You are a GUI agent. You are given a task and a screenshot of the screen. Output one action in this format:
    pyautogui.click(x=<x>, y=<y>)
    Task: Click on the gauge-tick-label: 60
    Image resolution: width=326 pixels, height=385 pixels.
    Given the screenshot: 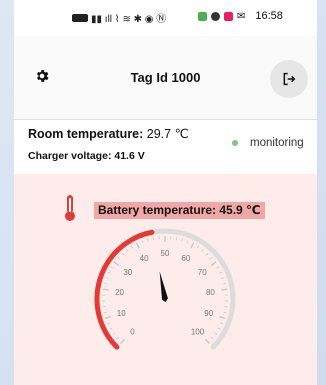 What is the action you would take?
    pyautogui.click(x=185, y=258)
    